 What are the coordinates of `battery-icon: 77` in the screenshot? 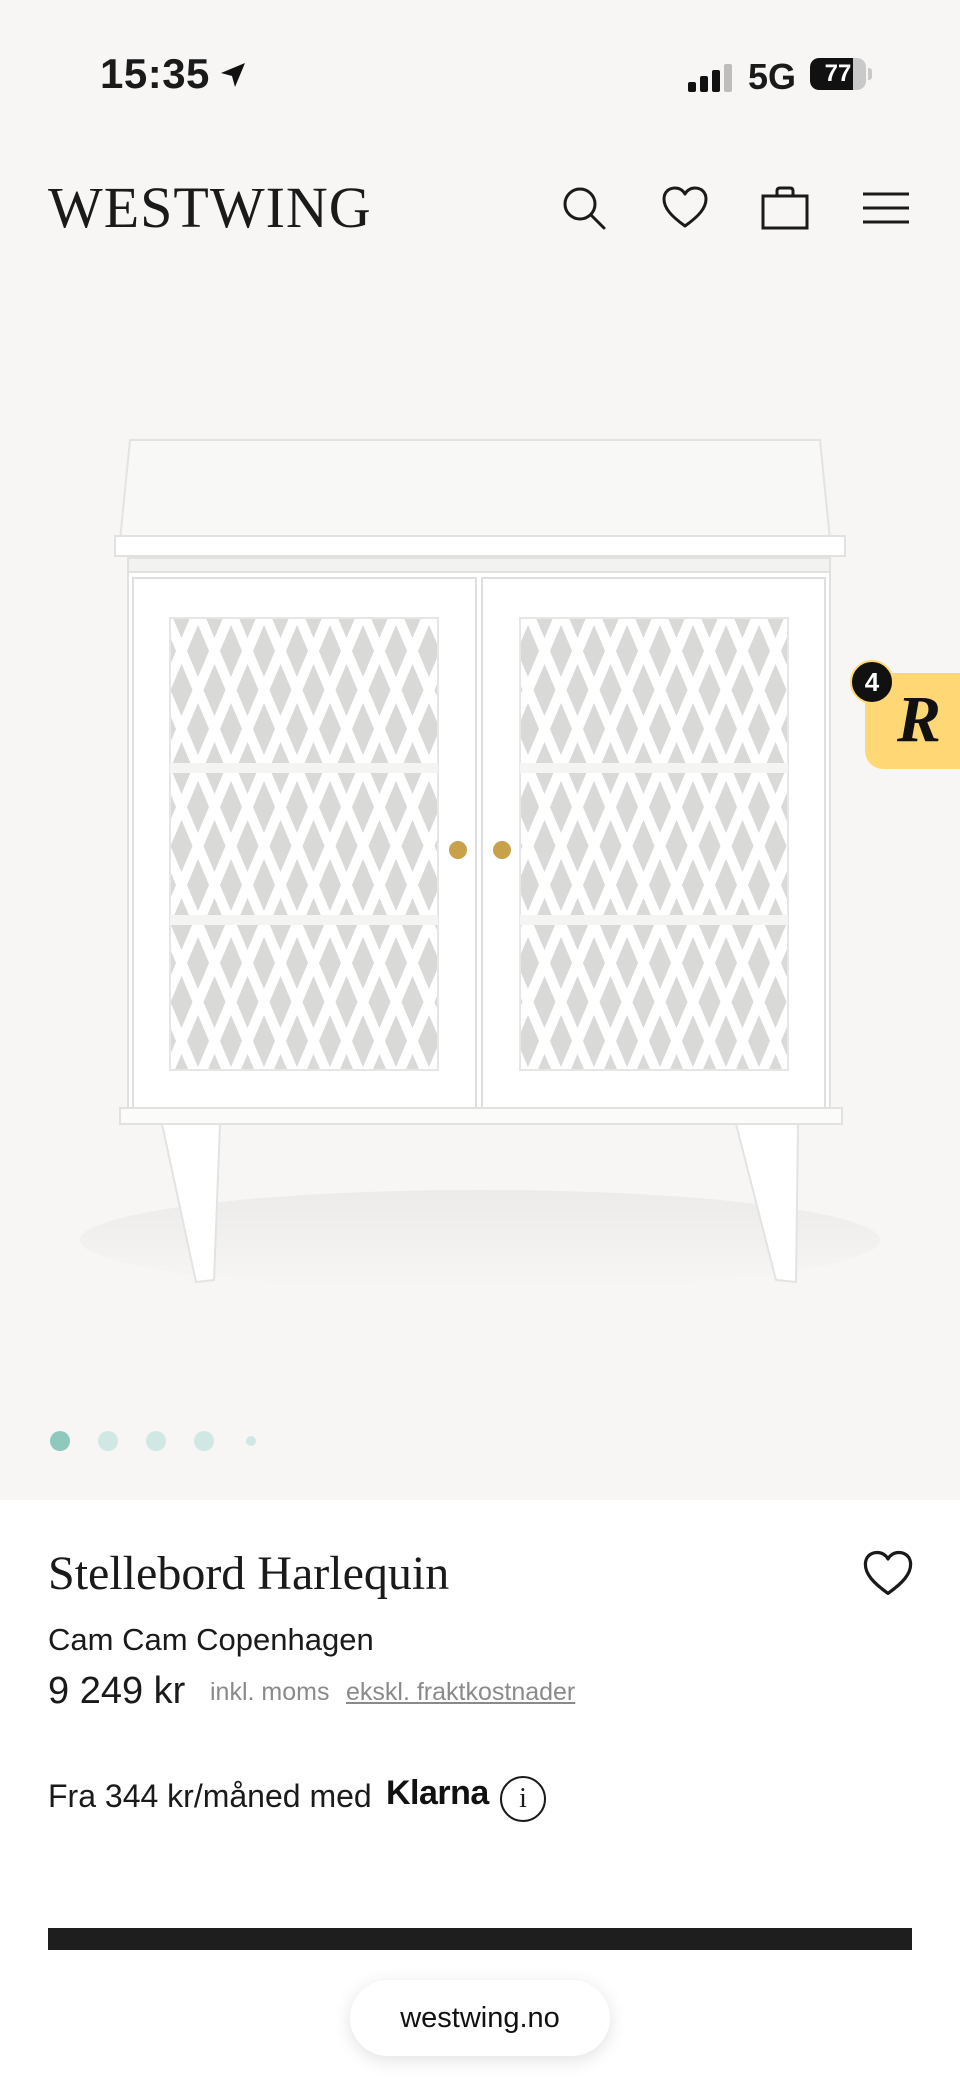 It's located at (841, 74).